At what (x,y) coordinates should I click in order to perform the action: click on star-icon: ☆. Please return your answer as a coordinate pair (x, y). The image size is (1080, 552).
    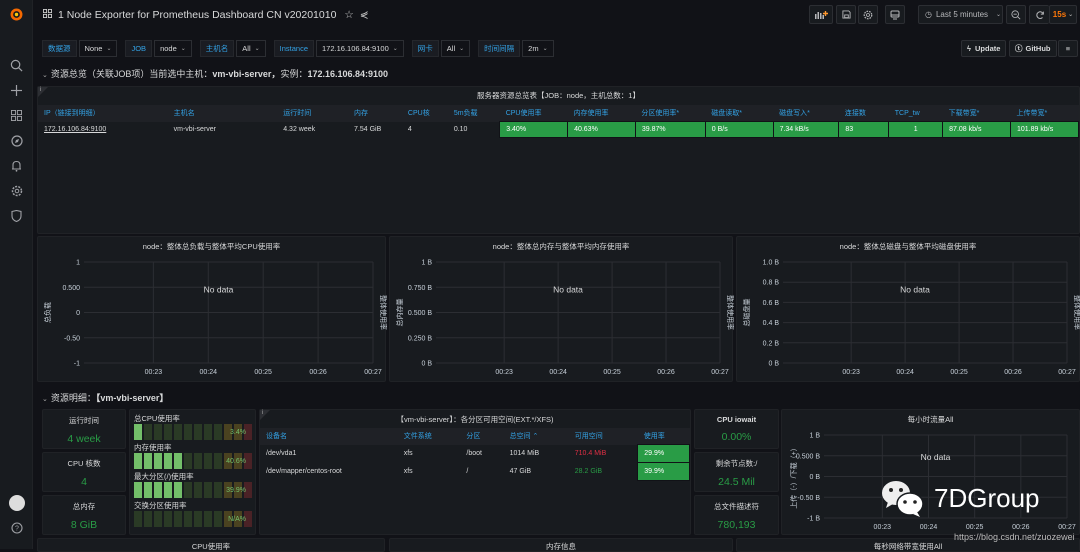
    Looking at the image, I should click on (348, 15).